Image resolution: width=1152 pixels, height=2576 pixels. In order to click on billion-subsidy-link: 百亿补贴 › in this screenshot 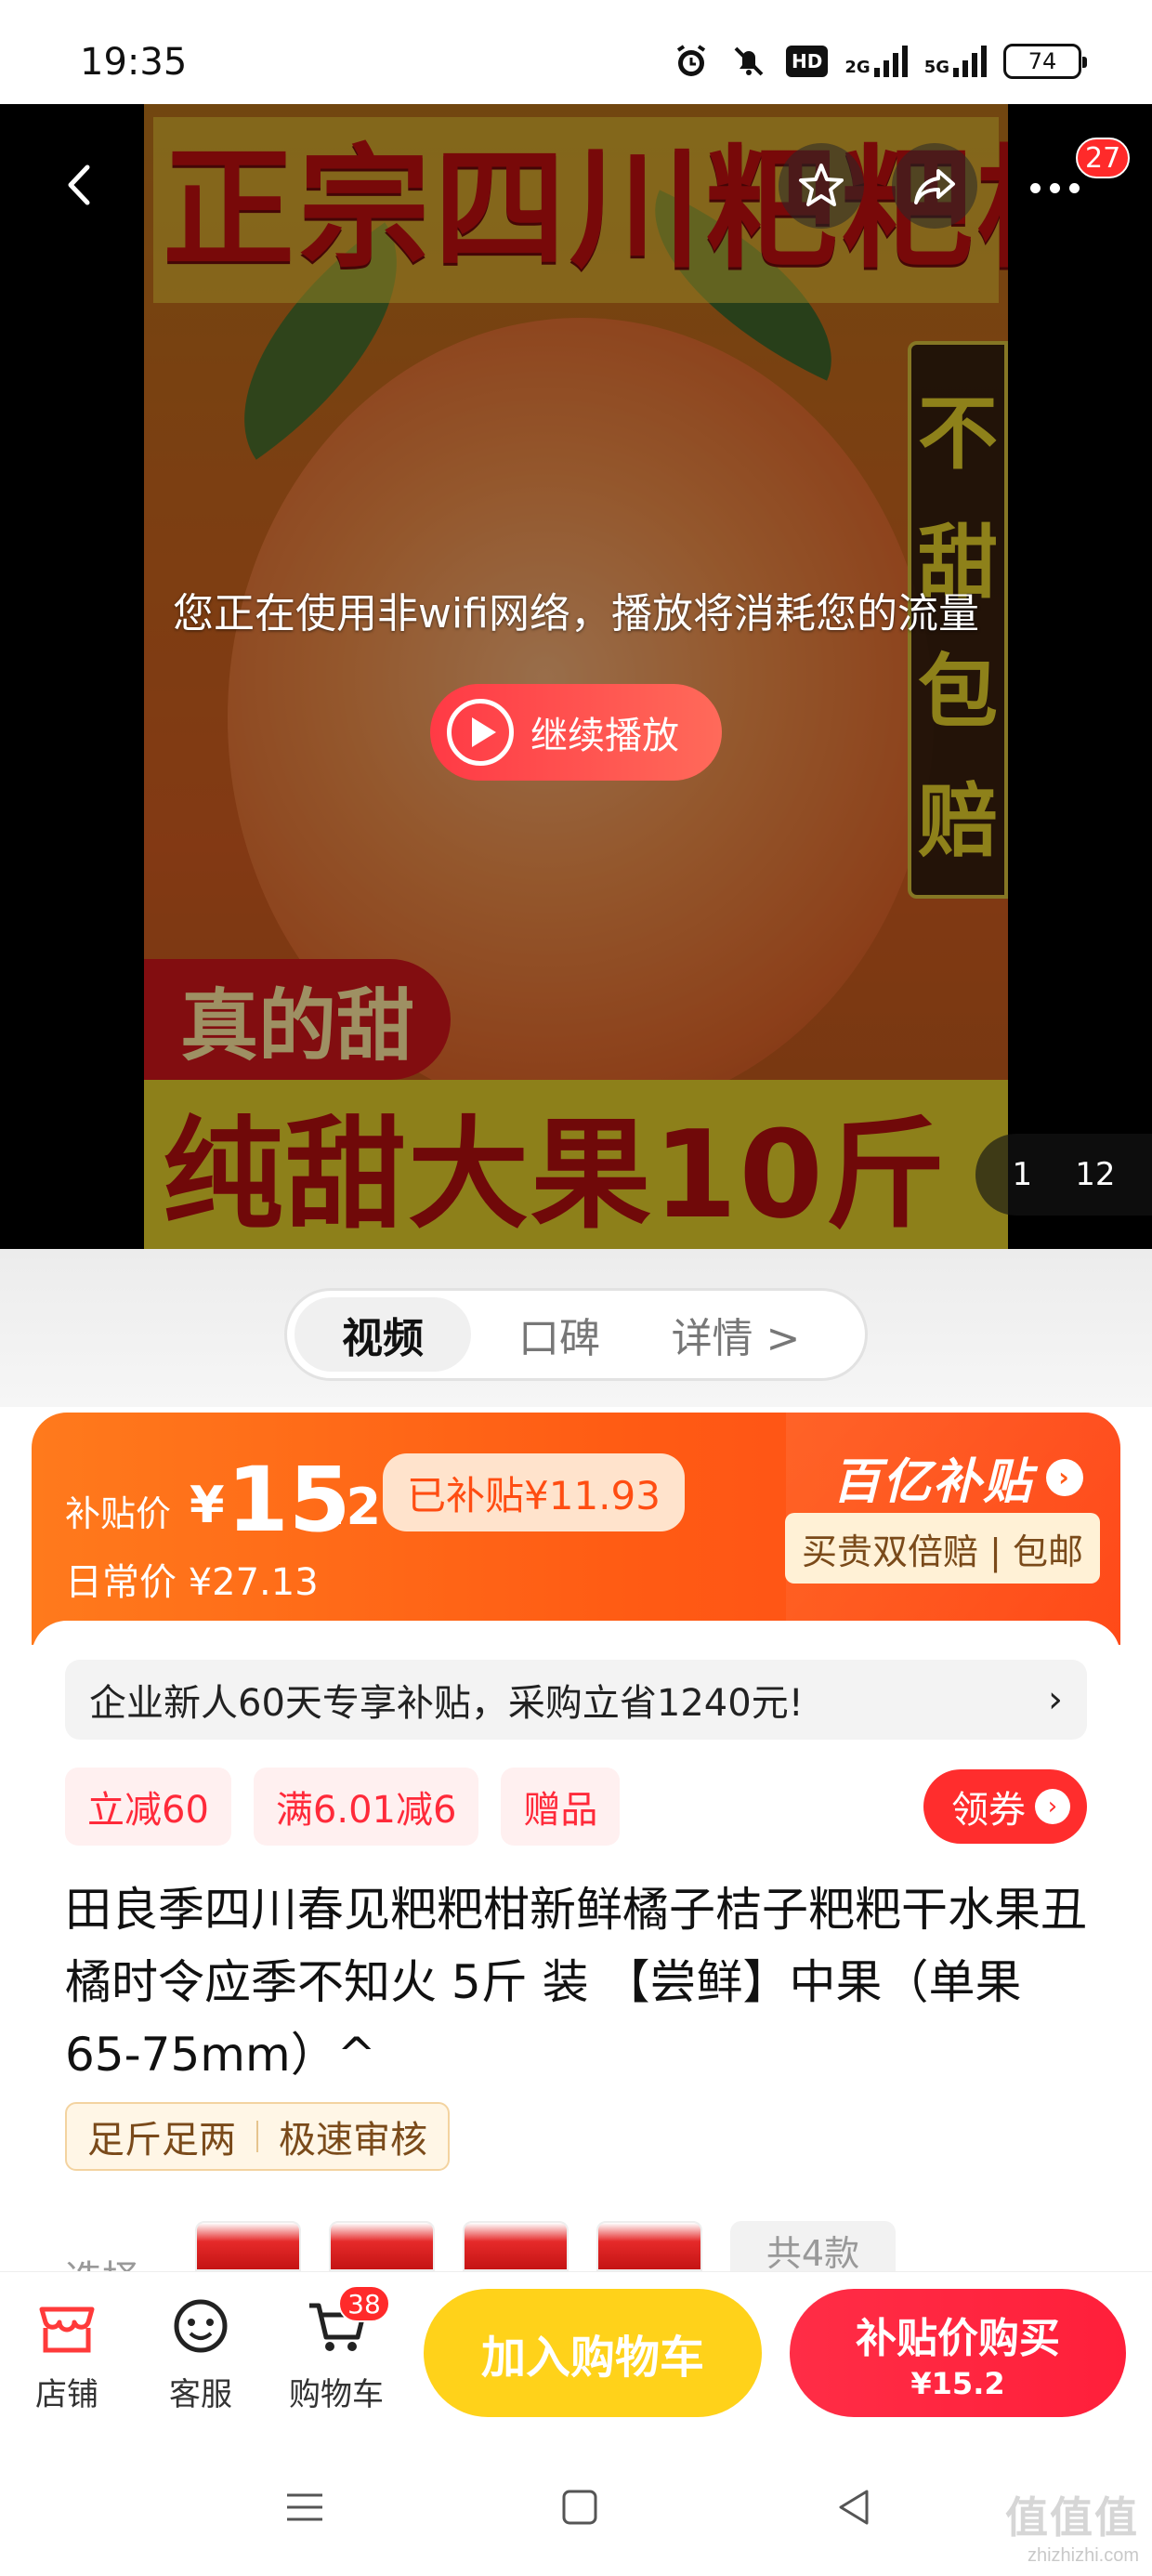, I will do `click(957, 1477)`.